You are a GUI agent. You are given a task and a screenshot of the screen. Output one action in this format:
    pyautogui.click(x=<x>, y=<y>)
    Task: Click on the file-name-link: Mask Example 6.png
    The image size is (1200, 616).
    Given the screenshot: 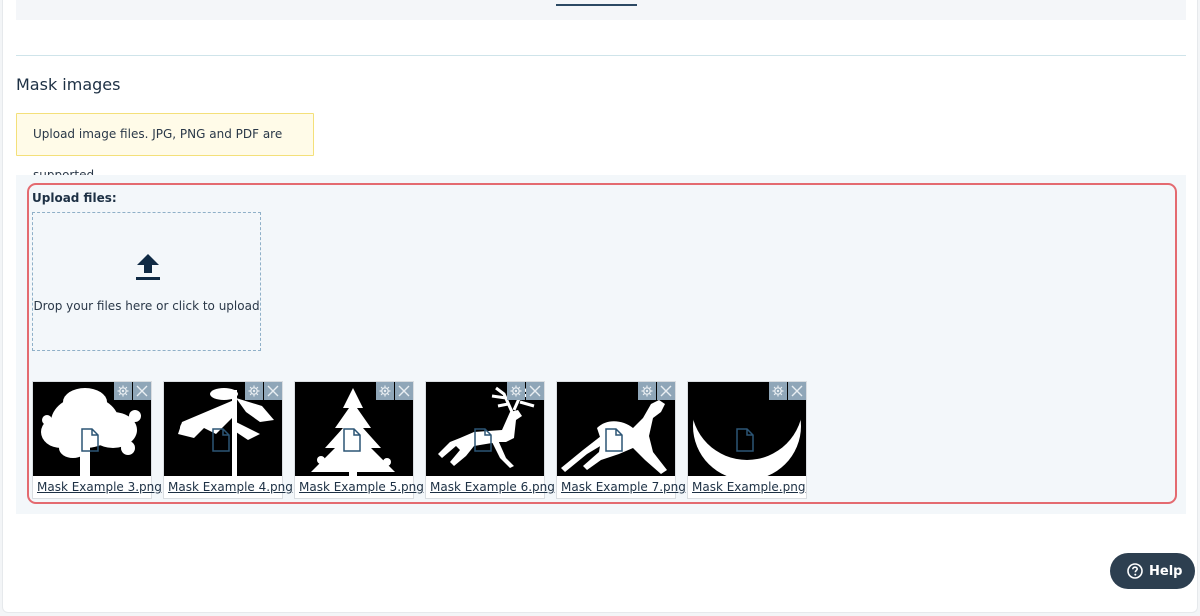 What is the action you would take?
    pyautogui.click(x=492, y=487)
    